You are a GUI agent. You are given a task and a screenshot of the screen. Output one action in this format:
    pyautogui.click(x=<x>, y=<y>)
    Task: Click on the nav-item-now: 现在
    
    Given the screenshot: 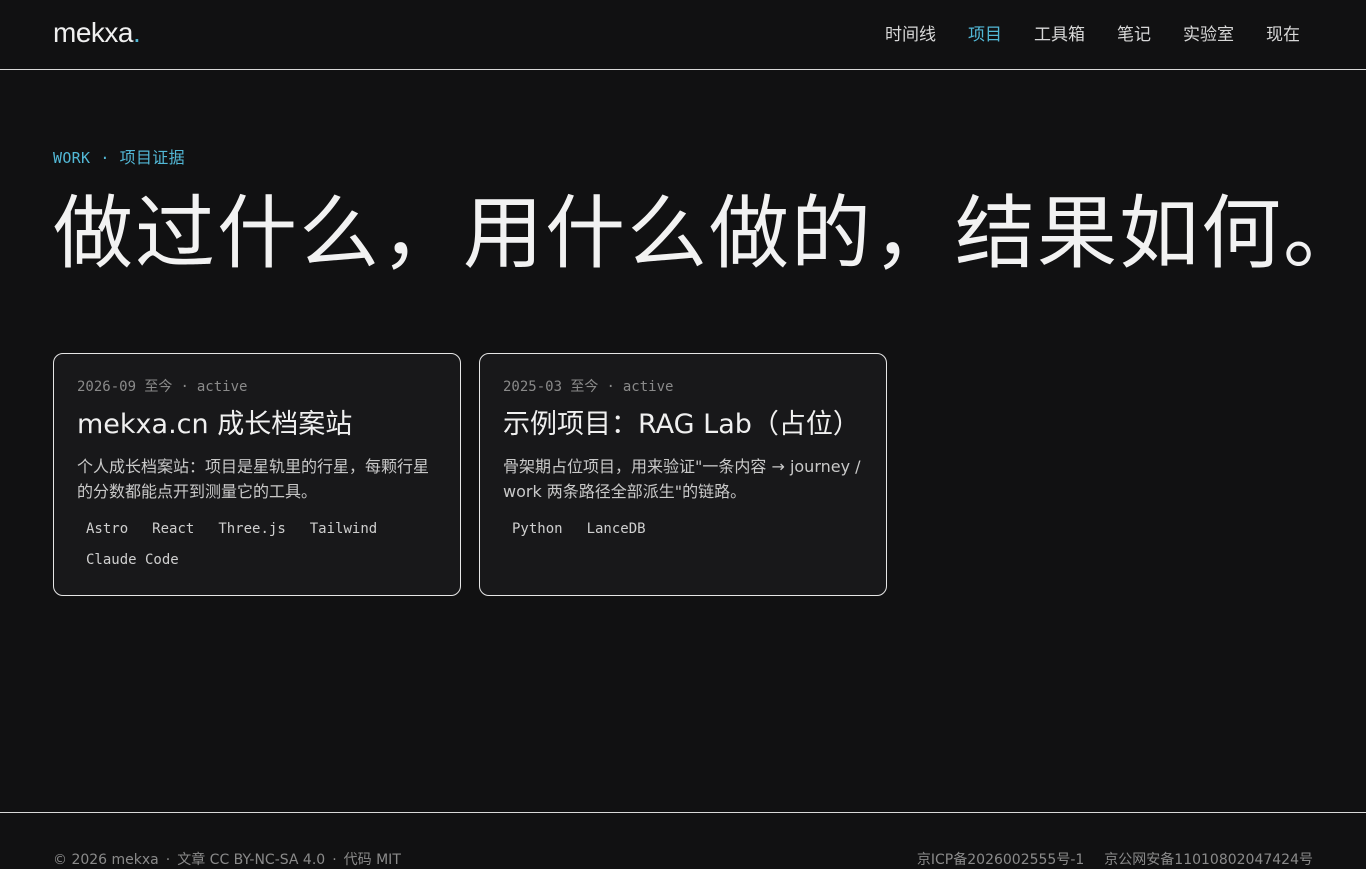 What is the action you would take?
    pyautogui.click(x=1283, y=35)
    